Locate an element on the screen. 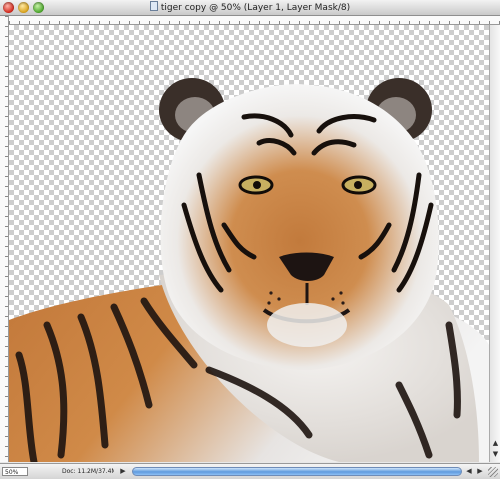 The width and height of the screenshot is (500, 479). vertical-ruler is located at coordinates (4, 239).